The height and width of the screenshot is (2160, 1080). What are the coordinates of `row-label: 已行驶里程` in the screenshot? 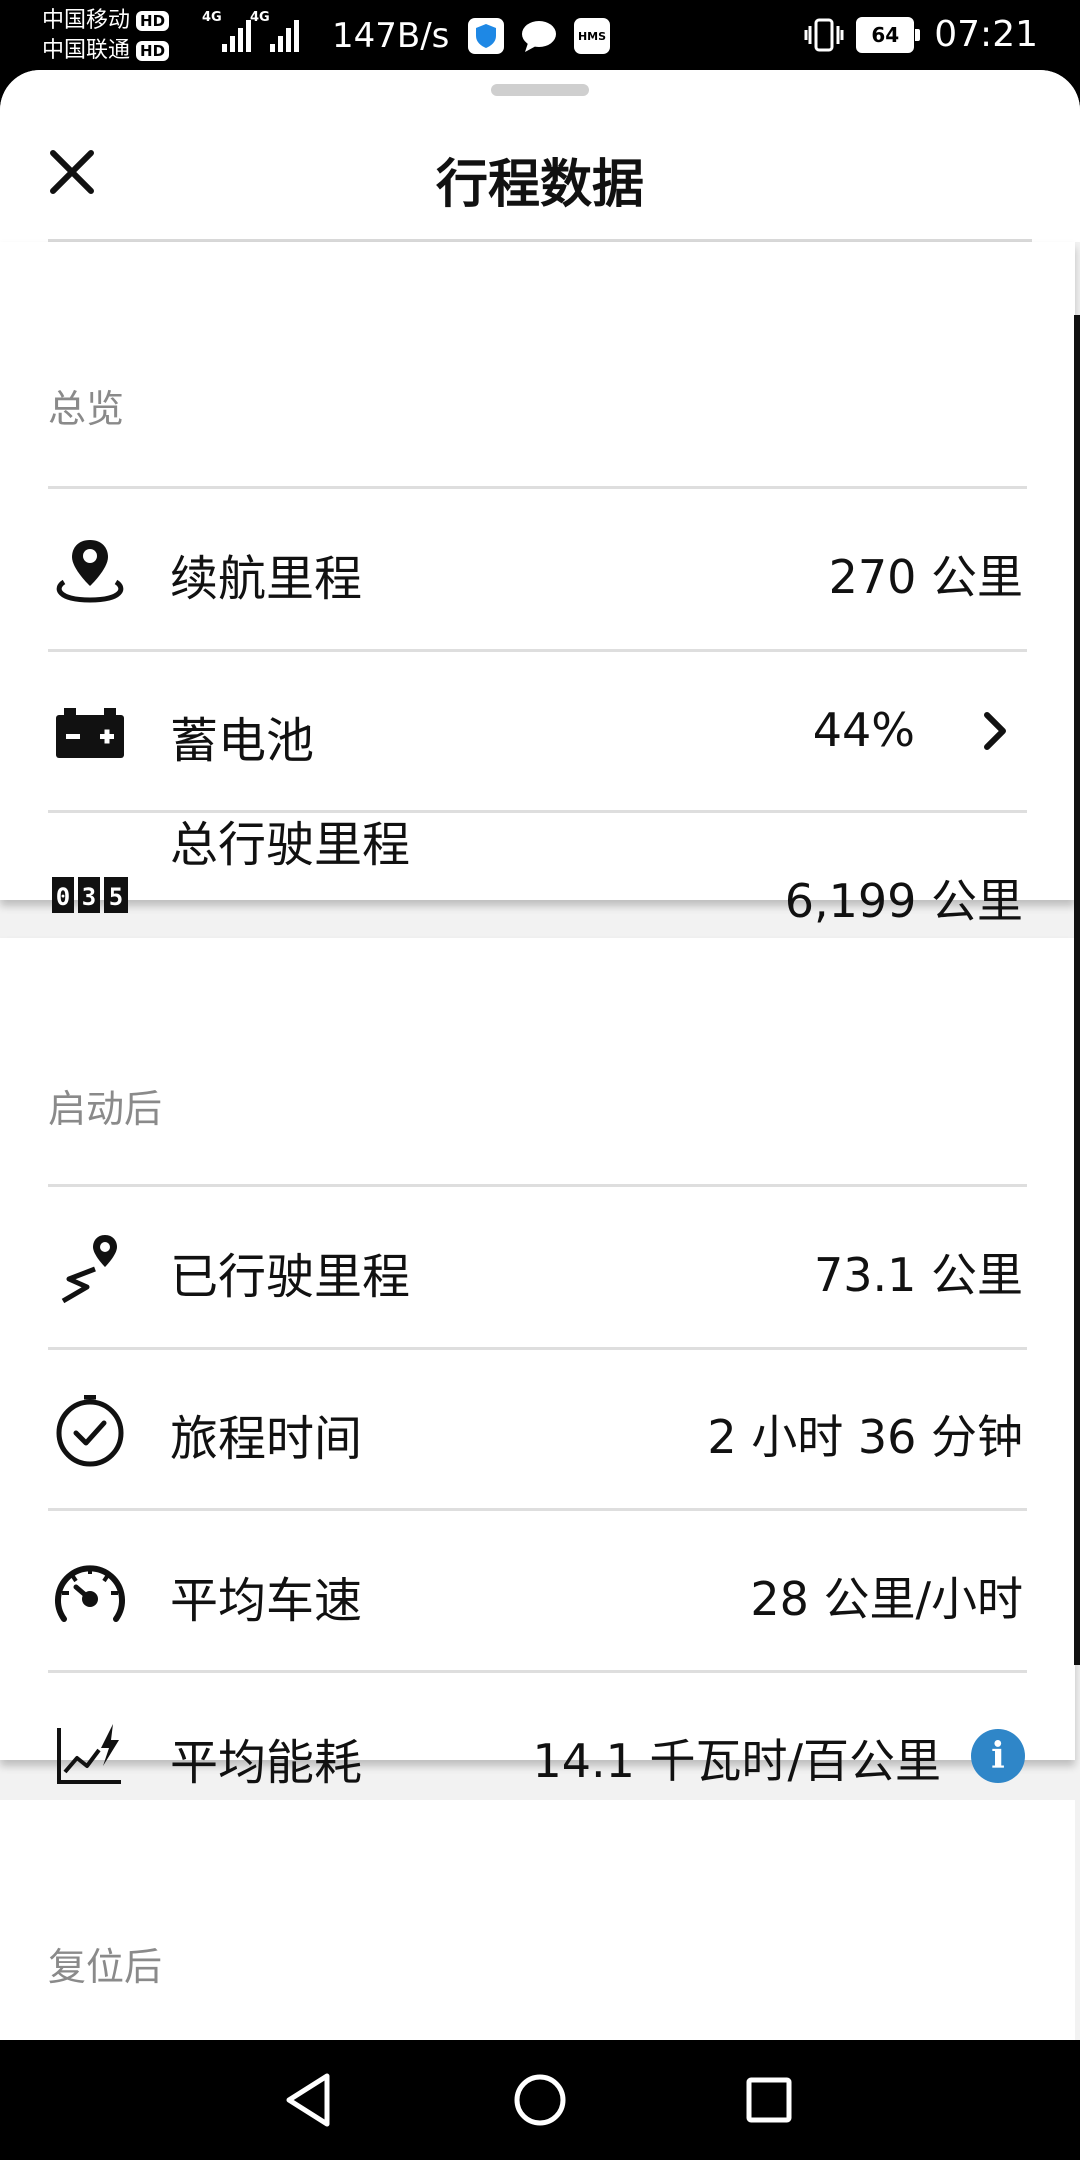 It's located at (290, 1277).